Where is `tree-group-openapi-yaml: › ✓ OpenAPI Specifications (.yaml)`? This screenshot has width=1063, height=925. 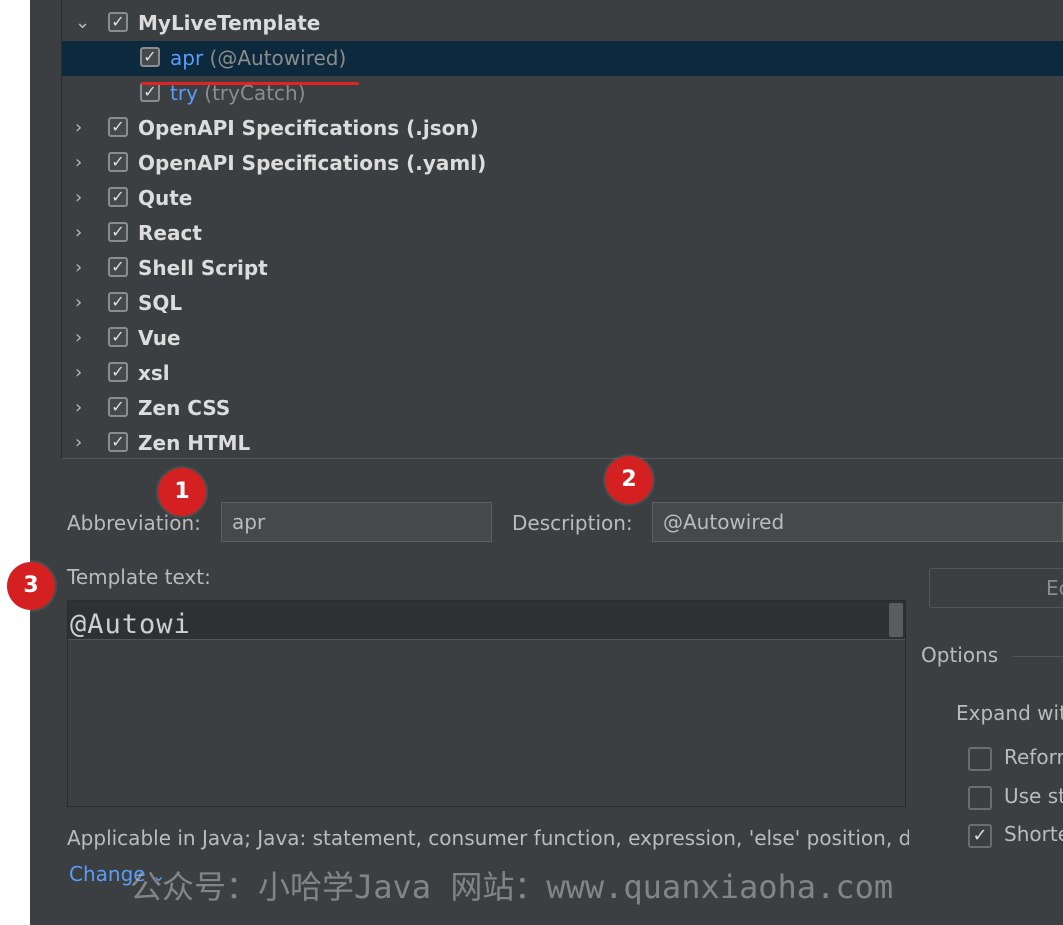
tree-group-openapi-yaml: › ✓ OpenAPI Specifications (.yaml) is located at coordinates (562, 163).